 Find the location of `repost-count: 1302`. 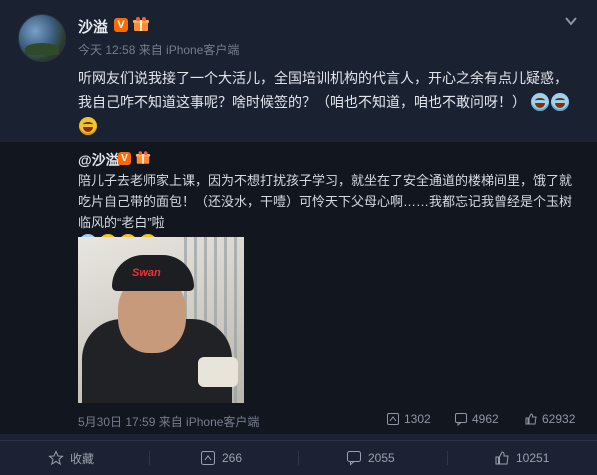

repost-count: 1302 is located at coordinates (417, 419).